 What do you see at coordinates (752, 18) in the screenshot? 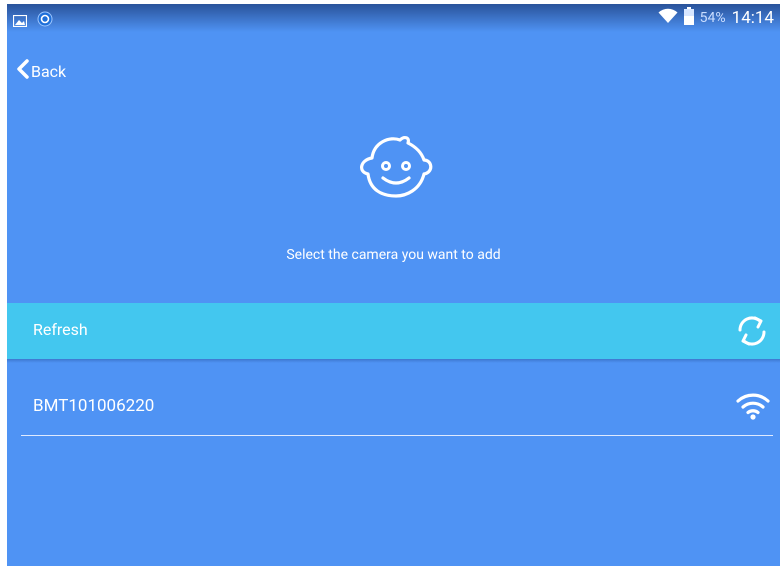
I see `clock: 14:14` at bounding box center [752, 18].